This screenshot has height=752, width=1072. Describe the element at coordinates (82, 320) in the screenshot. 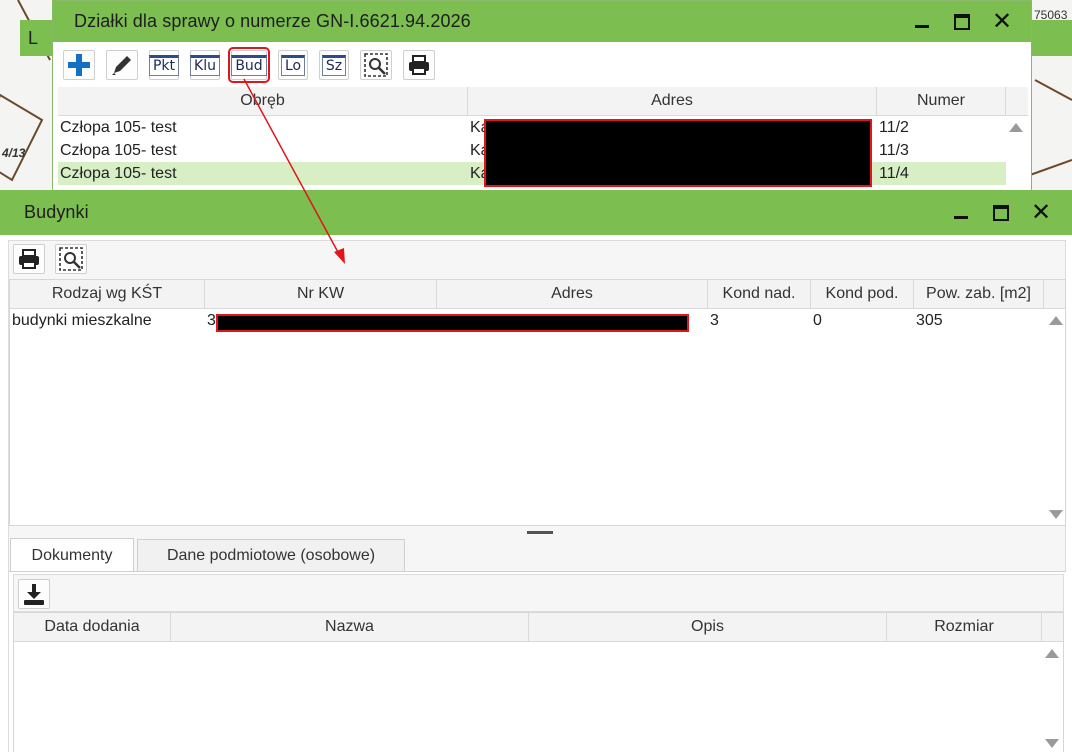

I see `cell-rodzaj: budynki mieszkalne` at that location.